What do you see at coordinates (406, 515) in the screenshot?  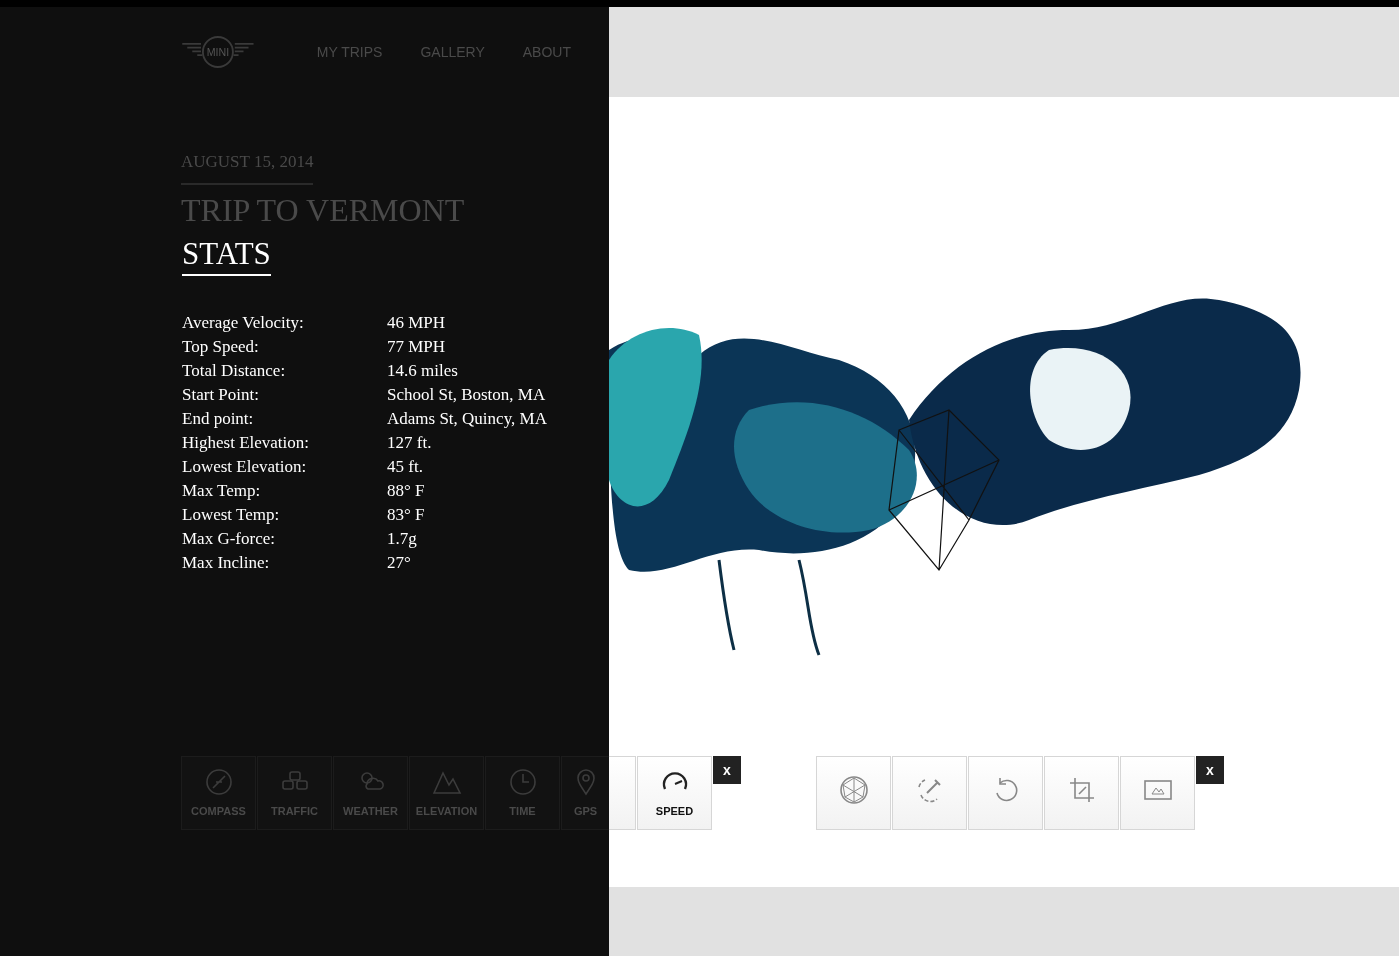 I see `stat-value: 83° F` at bounding box center [406, 515].